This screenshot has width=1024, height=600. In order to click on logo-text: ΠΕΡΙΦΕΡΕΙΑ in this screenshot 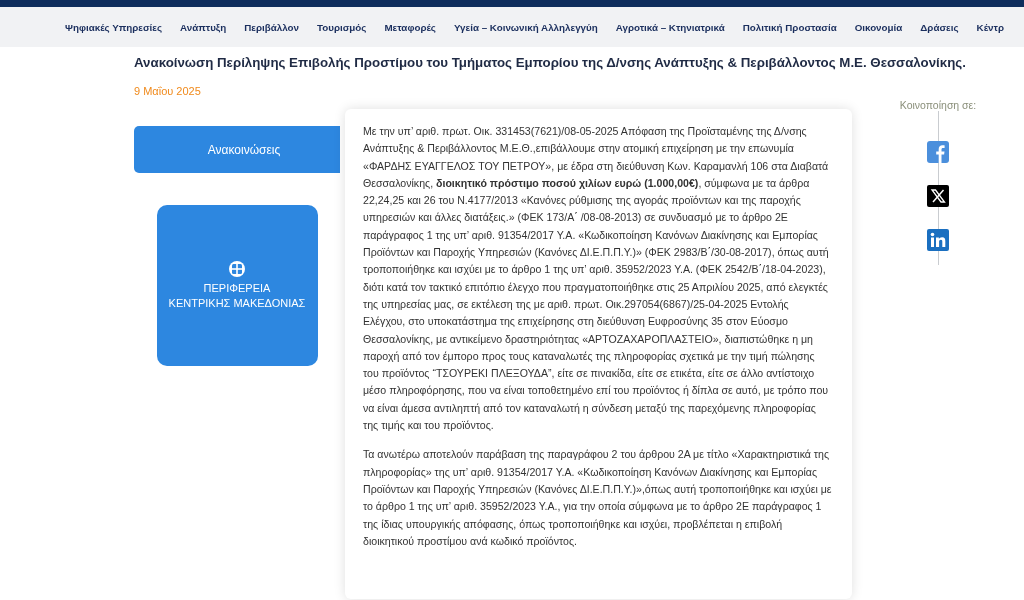, I will do `click(237, 288)`.